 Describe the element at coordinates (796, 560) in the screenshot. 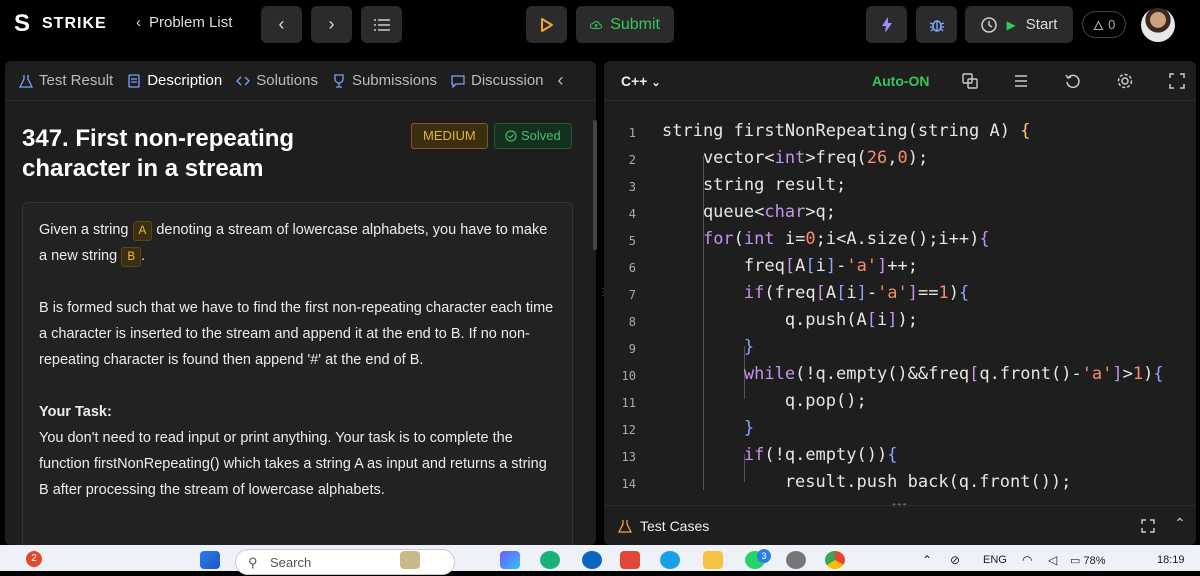

I see `settings-icon` at that location.